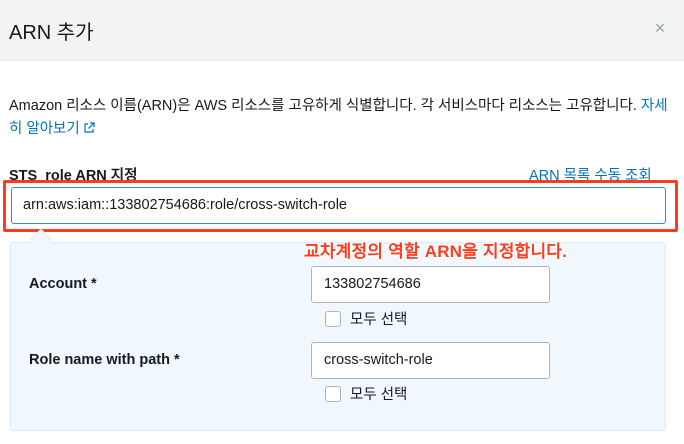  Describe the element at coordinates (660, 28) in the screenshot. I see `close-icon: ×` at that location.